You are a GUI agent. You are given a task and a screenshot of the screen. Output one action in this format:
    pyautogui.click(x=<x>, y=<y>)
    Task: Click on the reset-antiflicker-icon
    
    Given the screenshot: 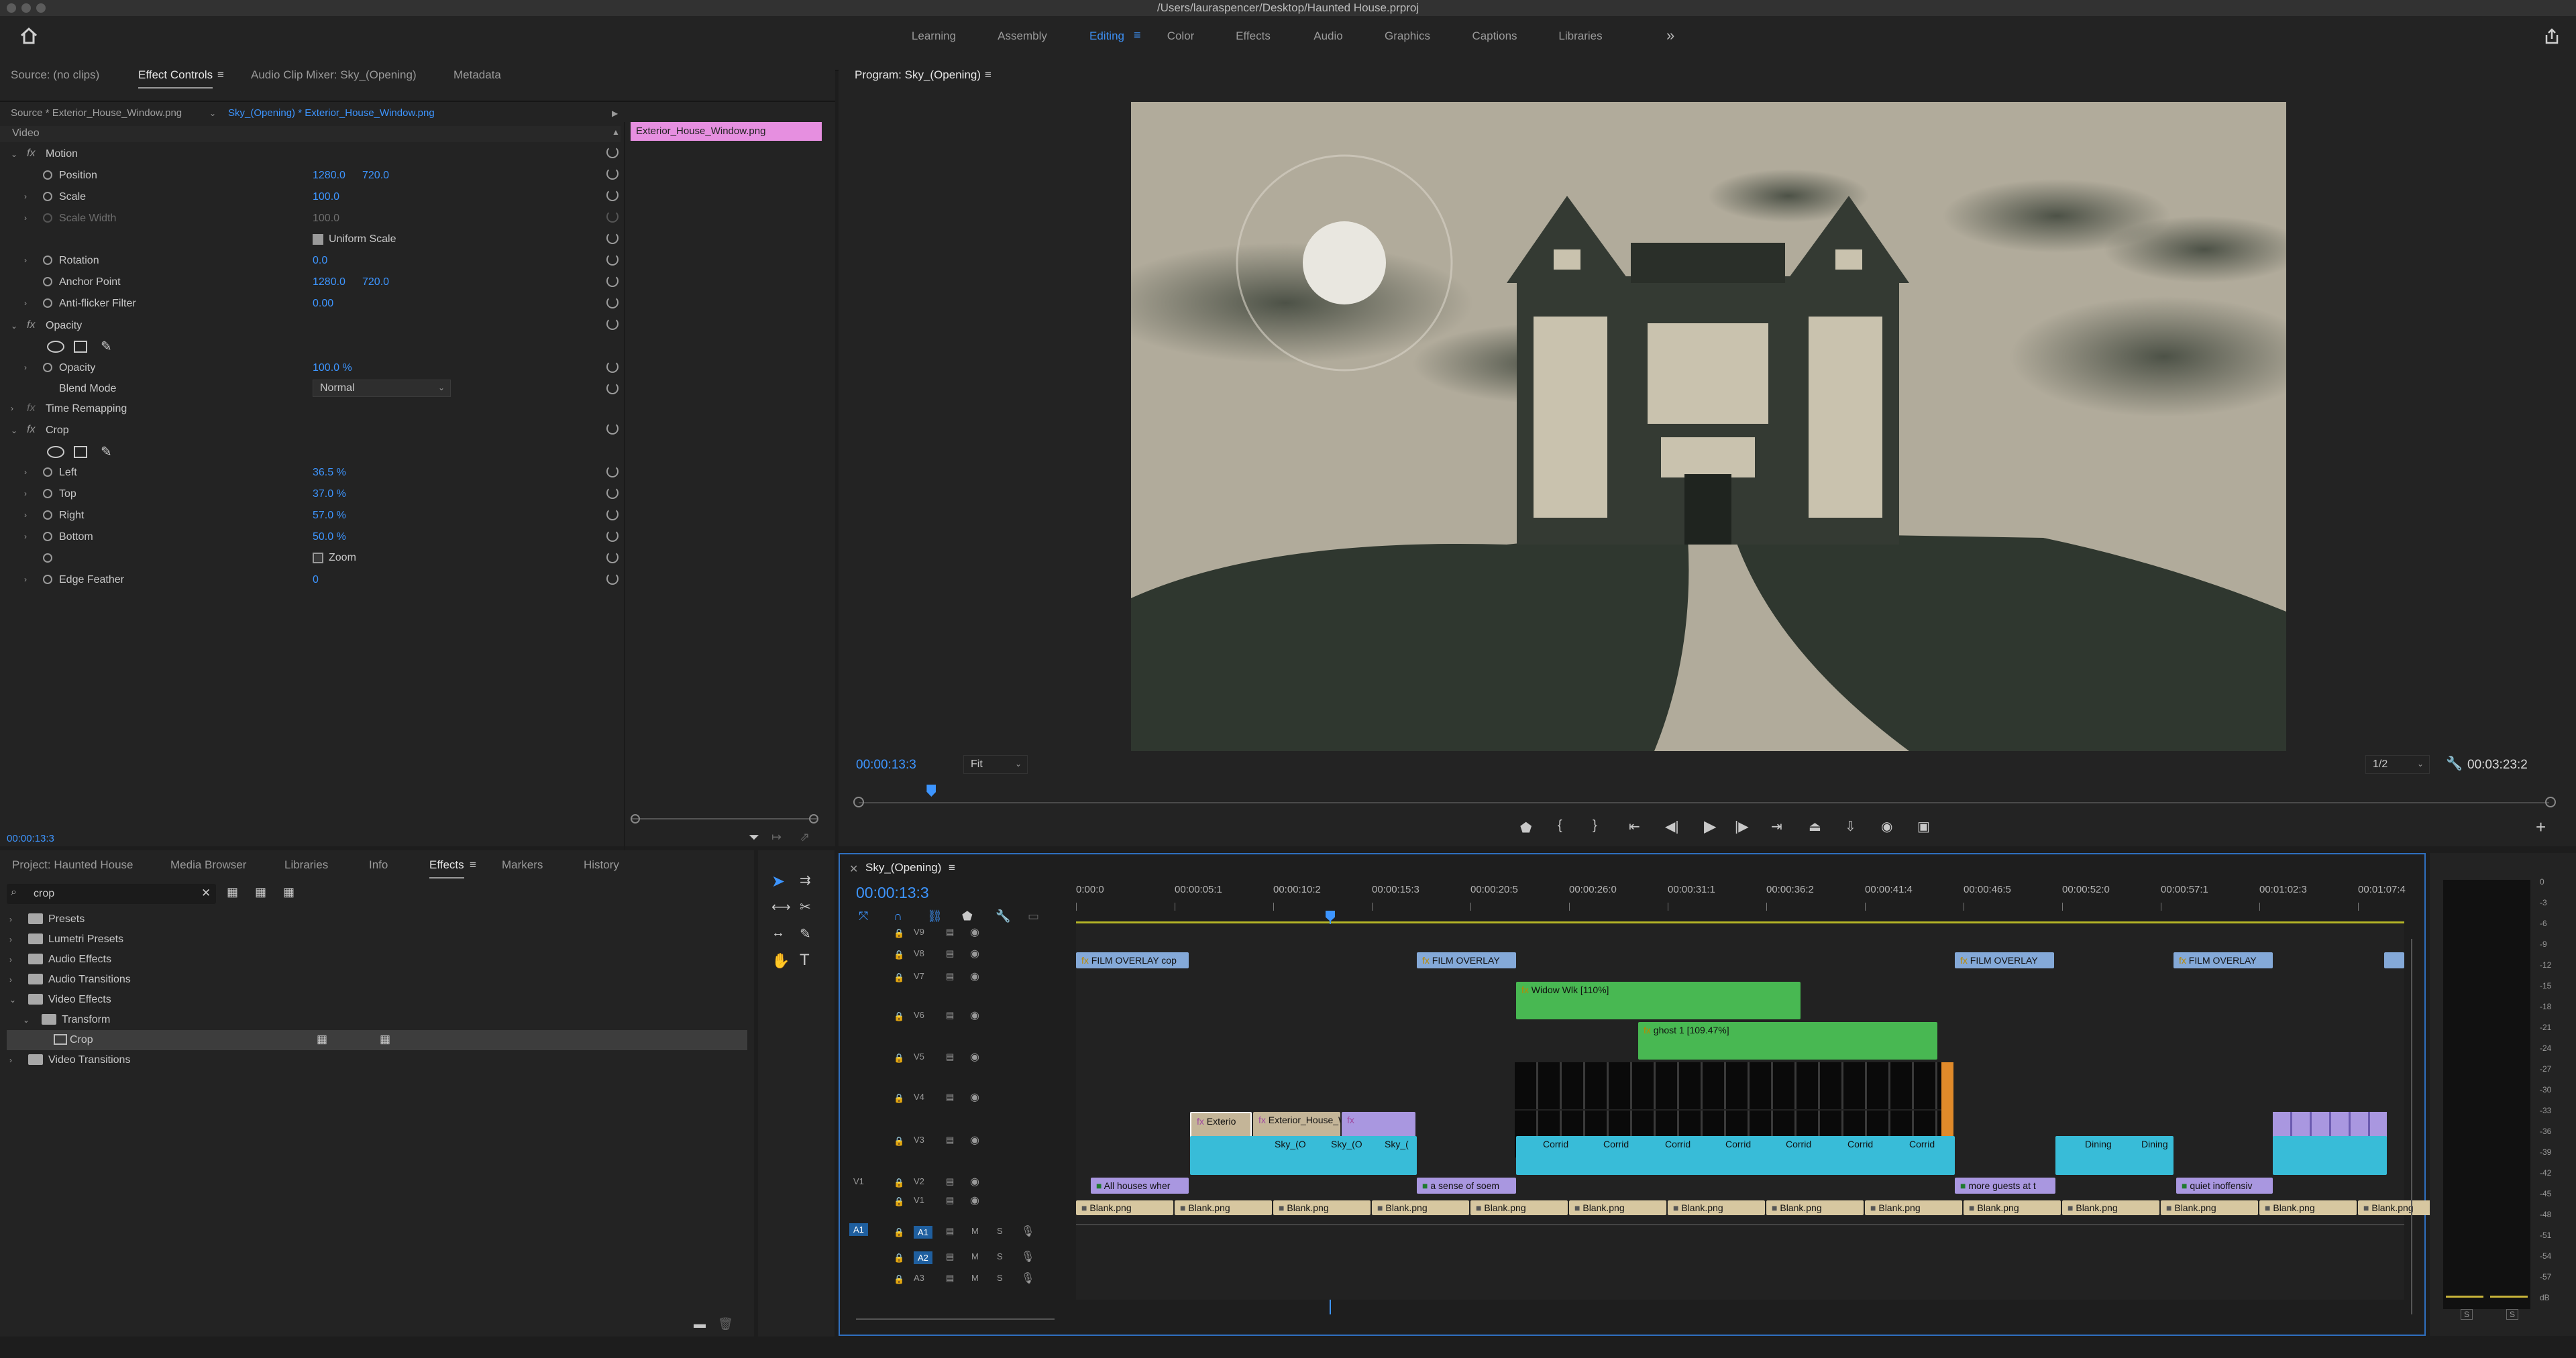 What is the action you would take?
    pyautogui.click(x=612, y=302)
    